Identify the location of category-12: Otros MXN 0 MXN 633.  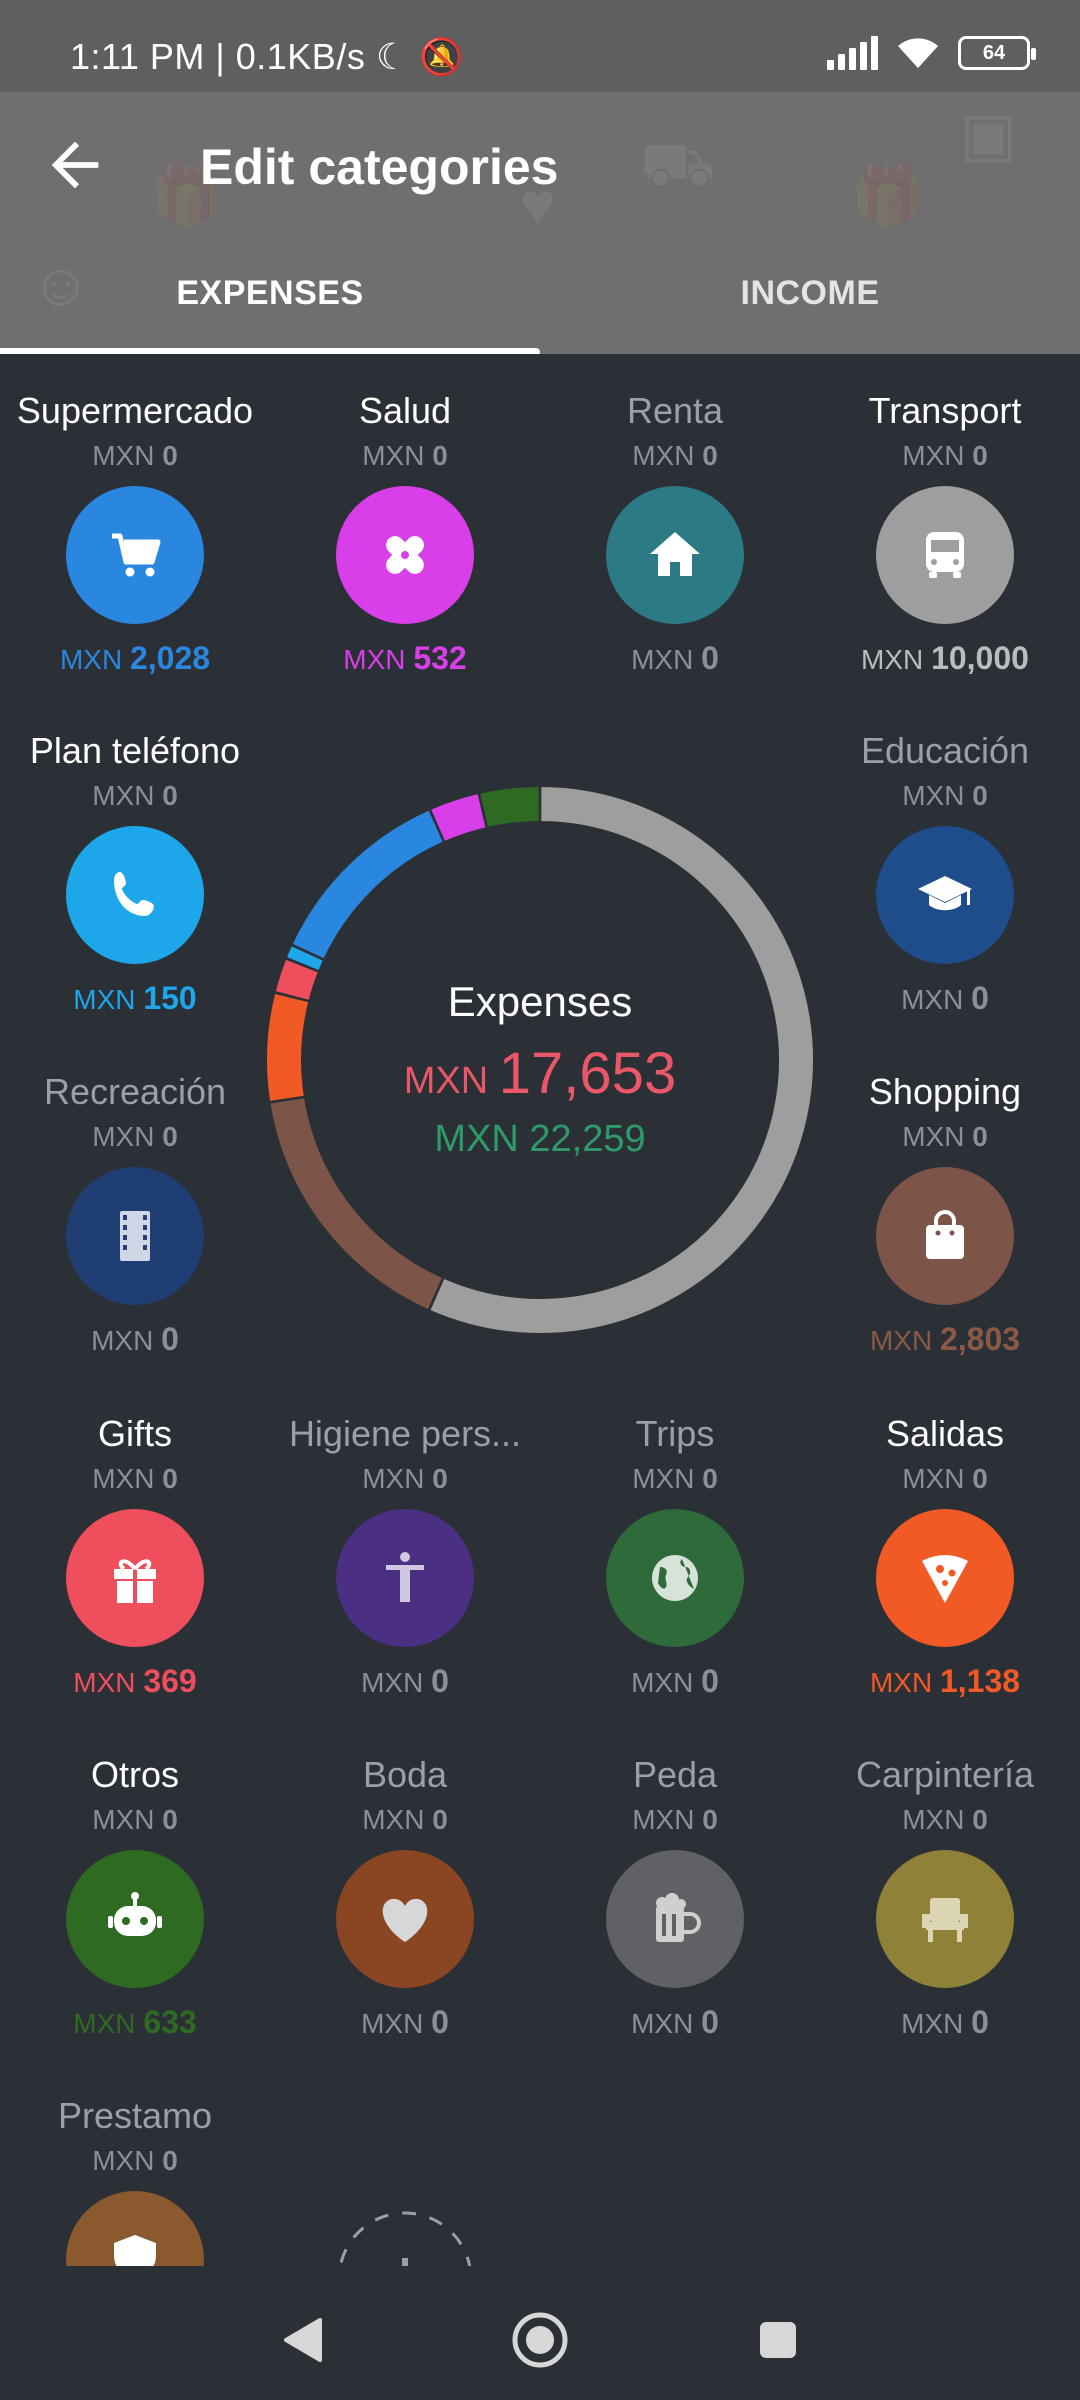
(135, 1897).